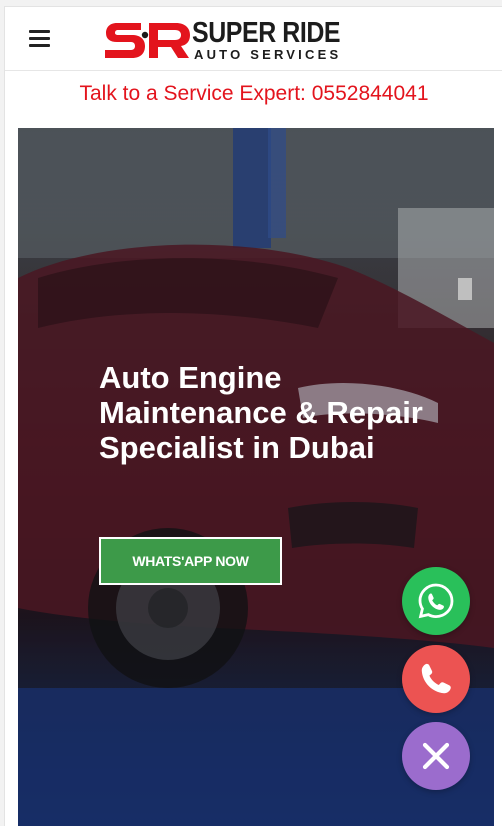 This screenshot has width=502, height=826. I want to click on whatsapp-icon, so click(436, 601).